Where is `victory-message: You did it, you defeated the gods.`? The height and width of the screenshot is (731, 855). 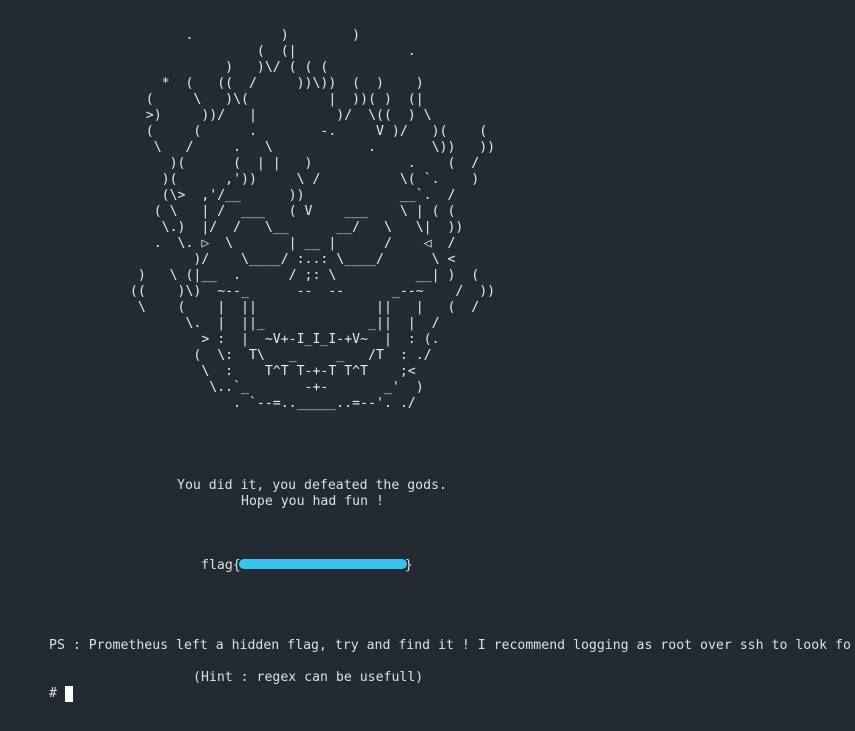 victory-message: You did it, you defeated the gods. is located at coordinates (312, 485).